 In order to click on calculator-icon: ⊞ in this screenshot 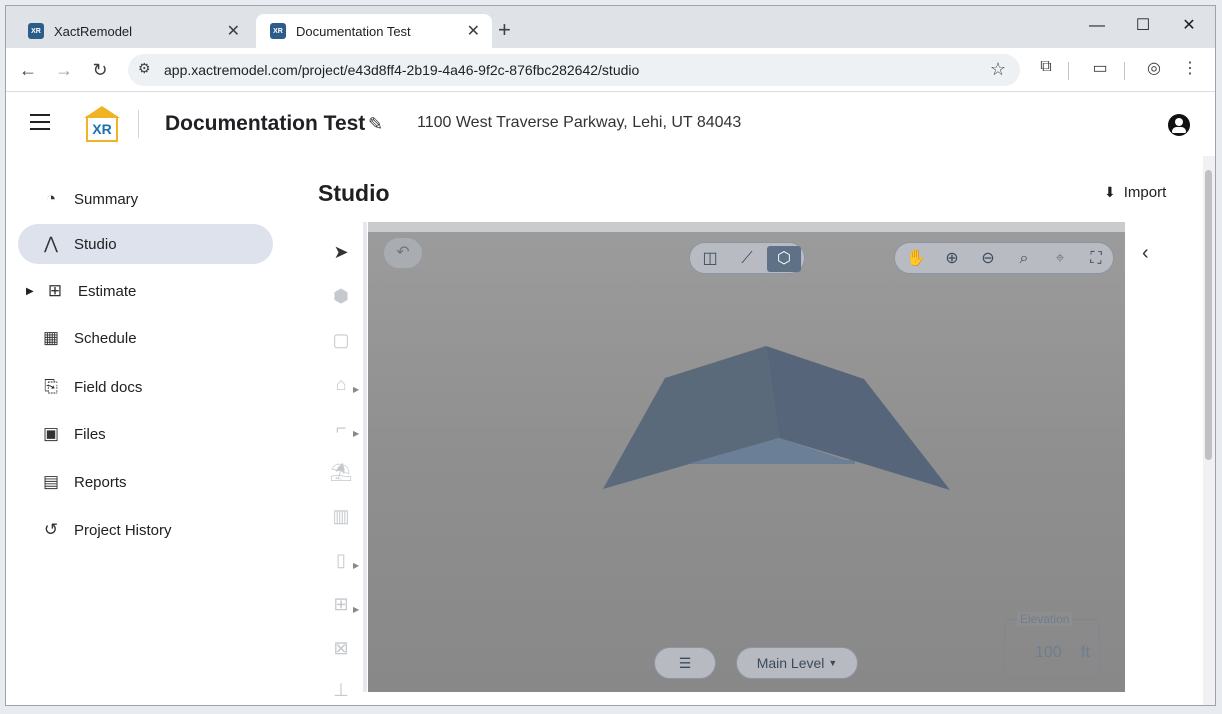, I will do `click(55, 290)`.